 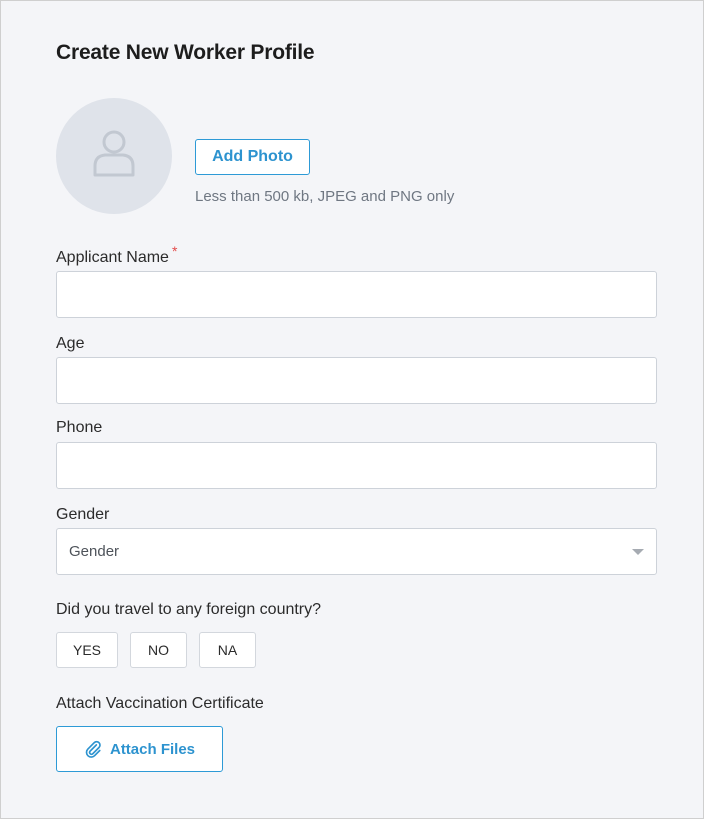 What do you see at coordinates (160, 703) in the screenshot?
I see `vaccination-certificate-label: Attach Vaccination Certificate` at bounding box center [160, 703].